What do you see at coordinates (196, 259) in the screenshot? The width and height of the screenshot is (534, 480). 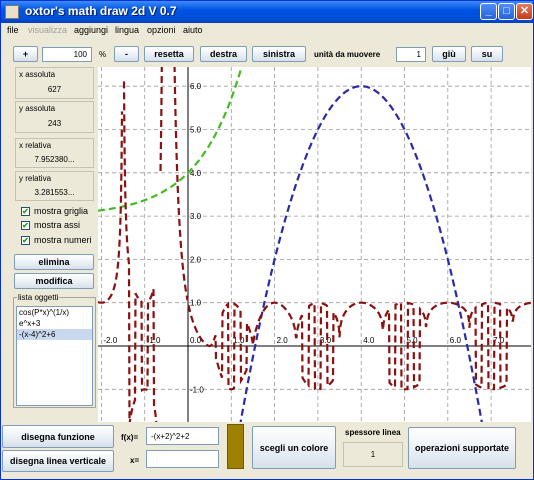 I see `y-tick-label: 2.0` at bounding box center [196, 259].